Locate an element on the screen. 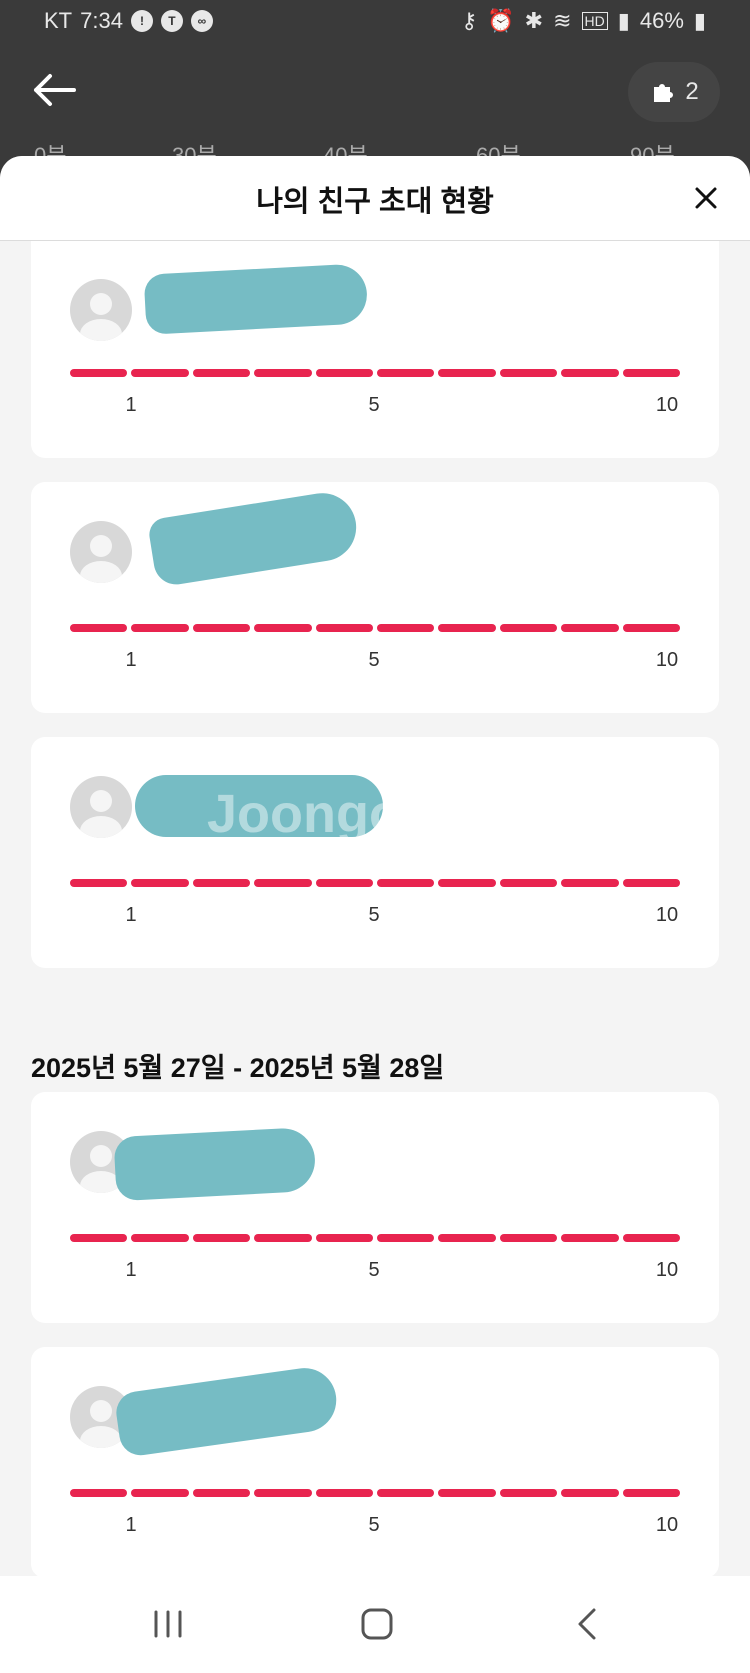 The width and height of the screenshot is (750, 1673). scale-peek-label: 60분 is located at coordinates (498, 150).